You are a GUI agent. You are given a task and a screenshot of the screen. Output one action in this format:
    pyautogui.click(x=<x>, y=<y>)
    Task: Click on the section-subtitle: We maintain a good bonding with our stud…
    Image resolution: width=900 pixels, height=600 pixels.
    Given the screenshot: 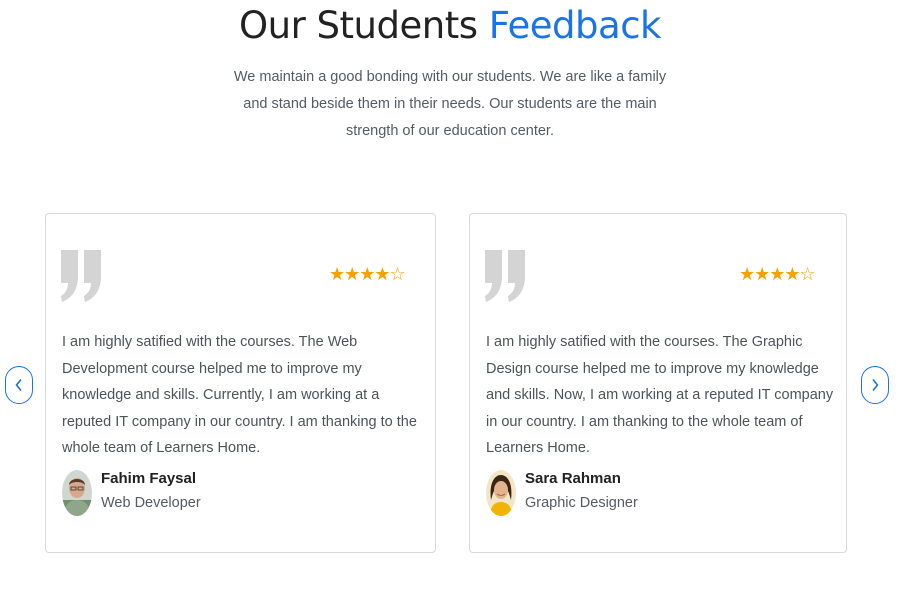 What is the action you would take?
    pyautogui.click(x=450, y=104)
    